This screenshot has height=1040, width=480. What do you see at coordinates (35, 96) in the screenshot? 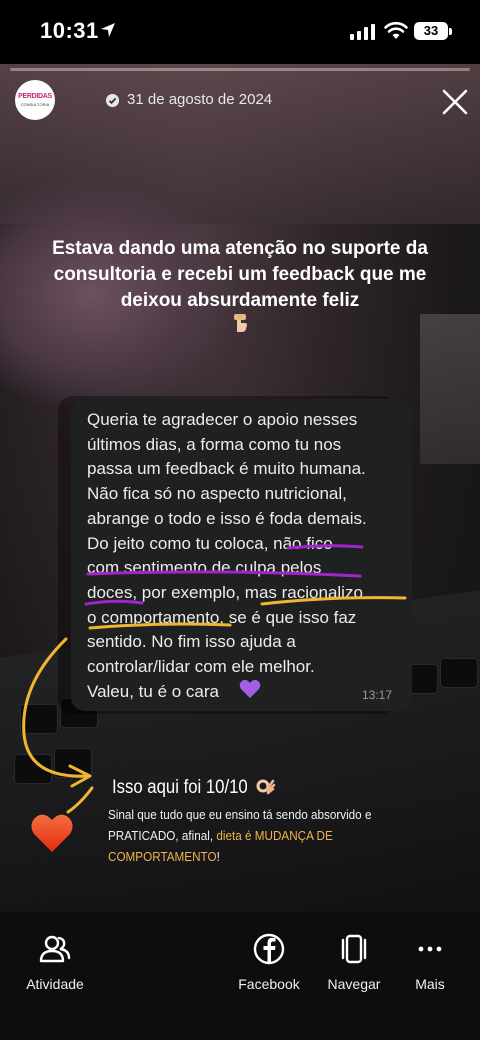
I see `avatar-logo: PERDIDAS` at bounding box center [35, 96].